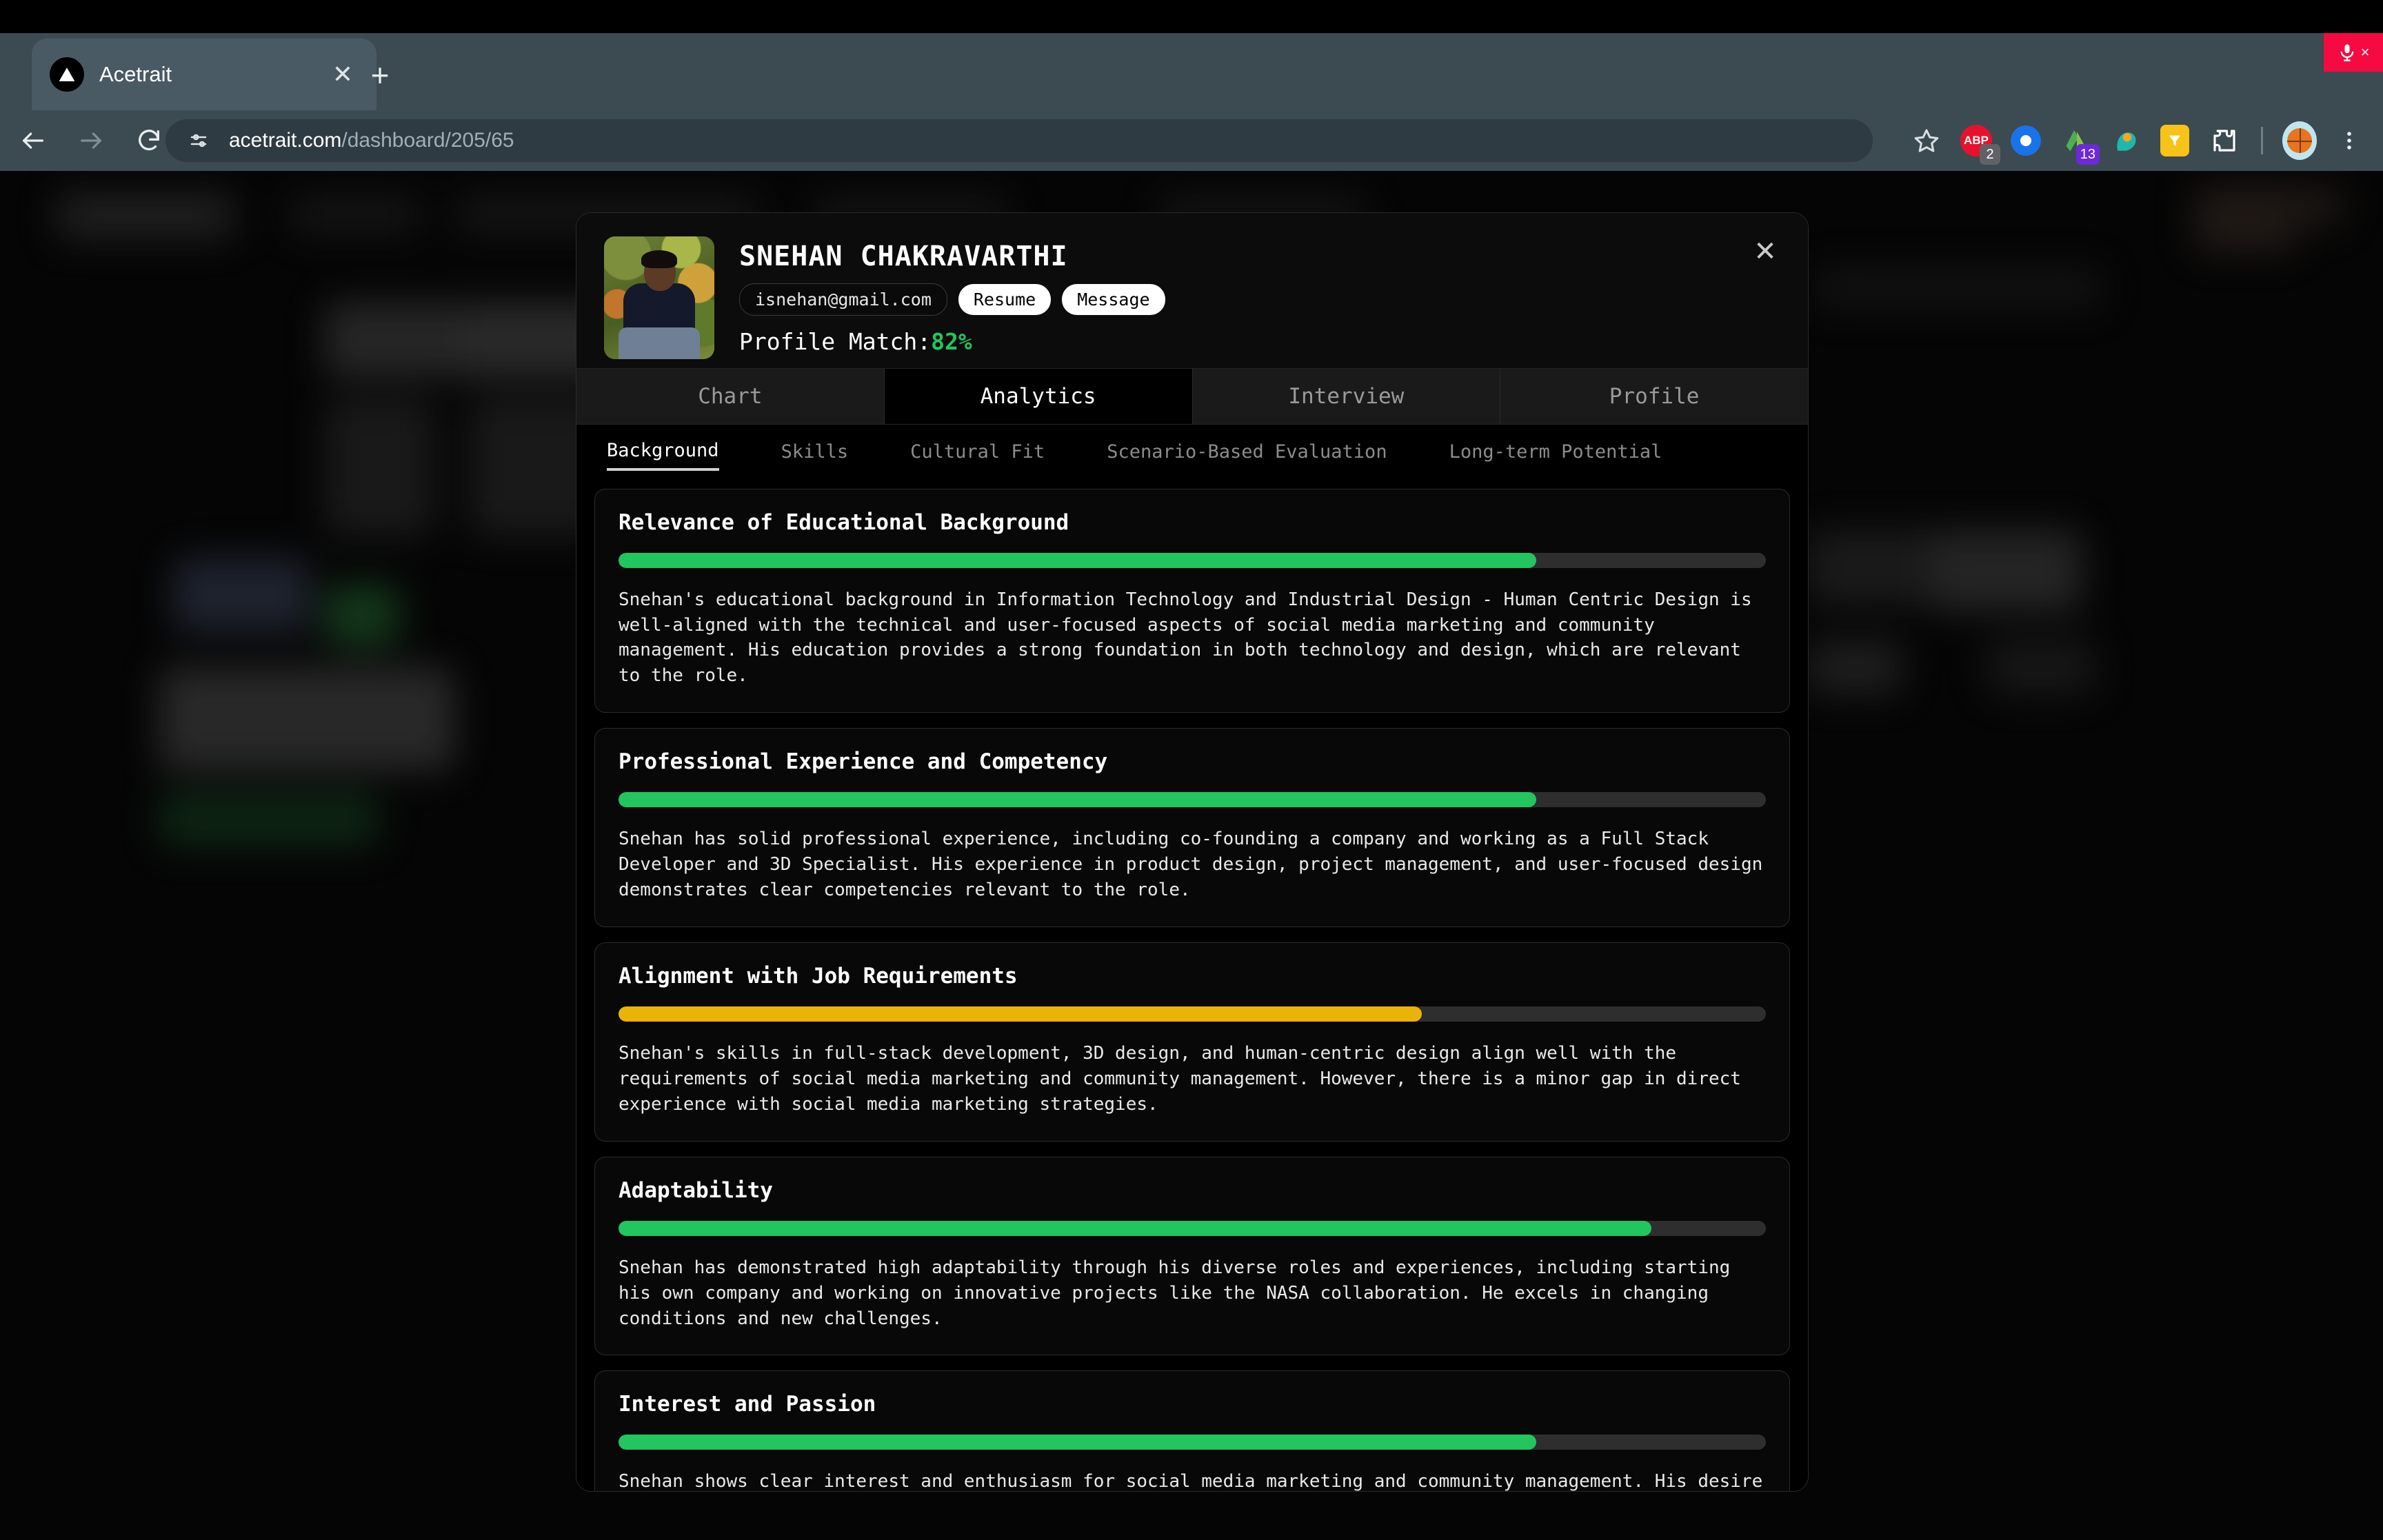  Describe the element at coordinates (2353, 53) in the screenshot. I see `recording-banner: ×` at that location.